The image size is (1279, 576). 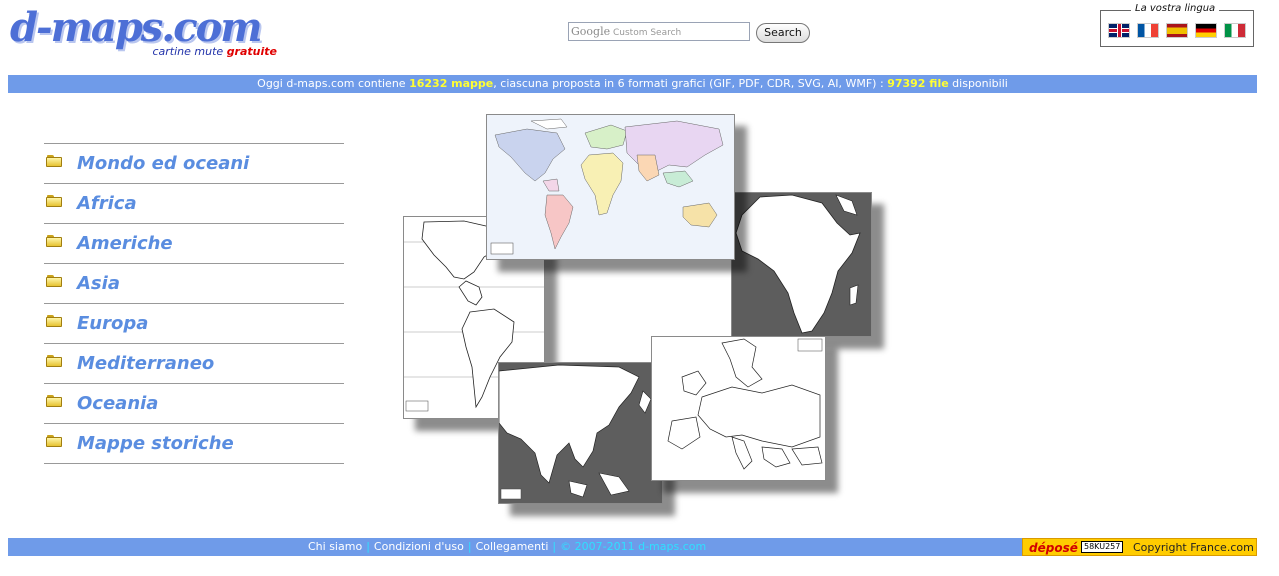 I want to click on copyright-france-badge: déposé 58KU257 Copyright France.com, so click(x=1139, y=547).